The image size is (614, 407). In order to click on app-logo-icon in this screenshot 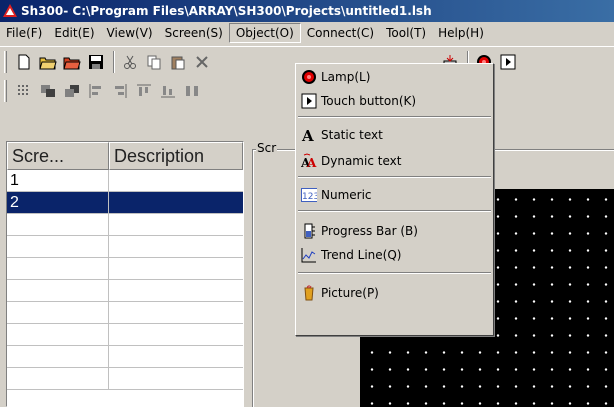, I will do `click(10, 11)`.